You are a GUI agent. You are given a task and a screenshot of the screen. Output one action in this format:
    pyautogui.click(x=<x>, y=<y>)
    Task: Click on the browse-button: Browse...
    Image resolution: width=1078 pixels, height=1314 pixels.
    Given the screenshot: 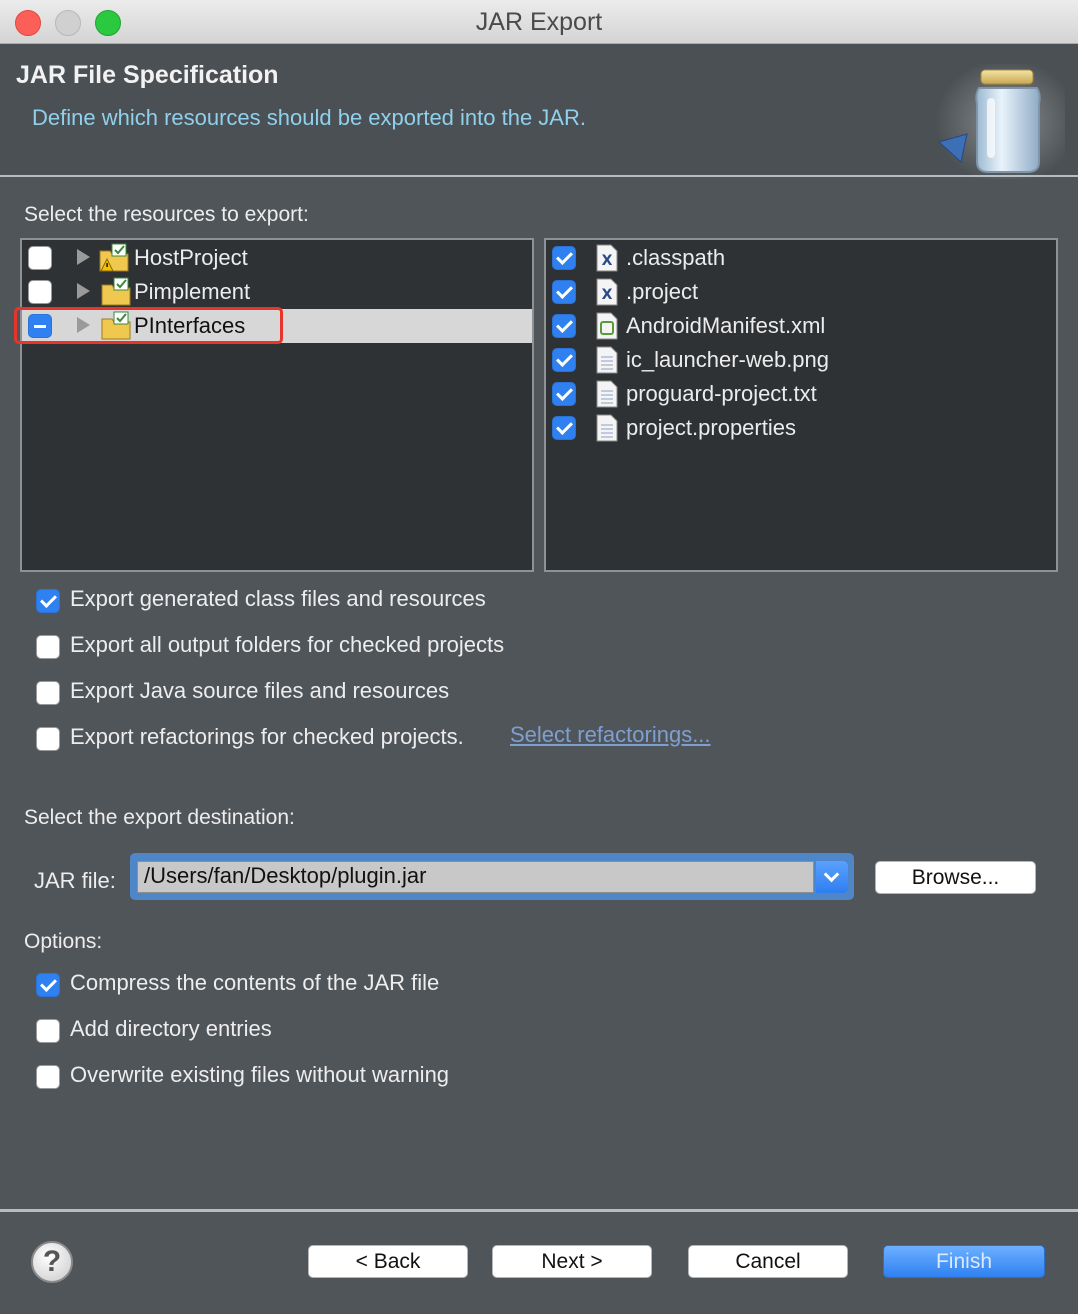 What is the action you would take?
    pyautogui.click(x=955, y=877)
    